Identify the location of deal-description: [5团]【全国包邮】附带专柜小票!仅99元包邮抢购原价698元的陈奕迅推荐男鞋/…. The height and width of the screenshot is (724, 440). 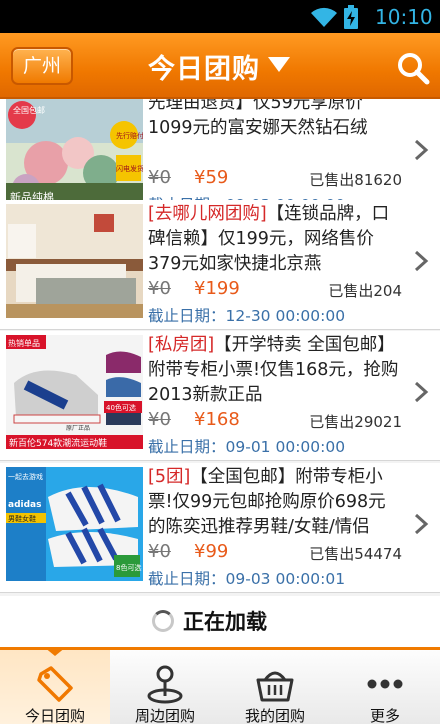
(275, 502).